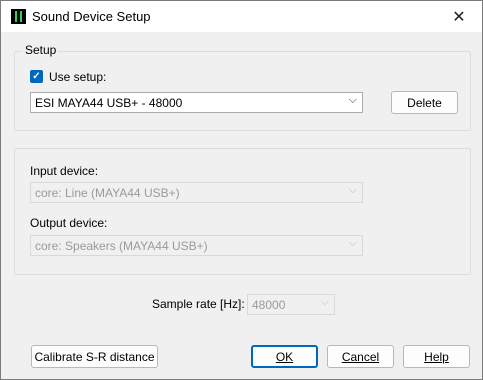 The height and width of the screenshot is (380, 483). Describe the element at coordinates (18, 16) in the screenshot. I see `audio-meter-icon` at that location.